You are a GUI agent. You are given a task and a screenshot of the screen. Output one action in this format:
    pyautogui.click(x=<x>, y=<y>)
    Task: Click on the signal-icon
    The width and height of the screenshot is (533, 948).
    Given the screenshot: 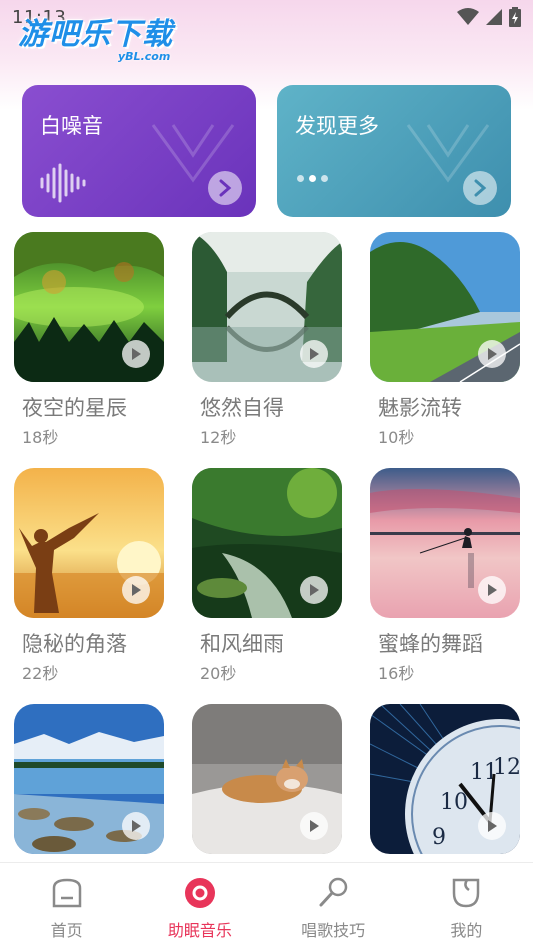 What is the action you would take?
    pyautogui.click(x=494, y=17)
    